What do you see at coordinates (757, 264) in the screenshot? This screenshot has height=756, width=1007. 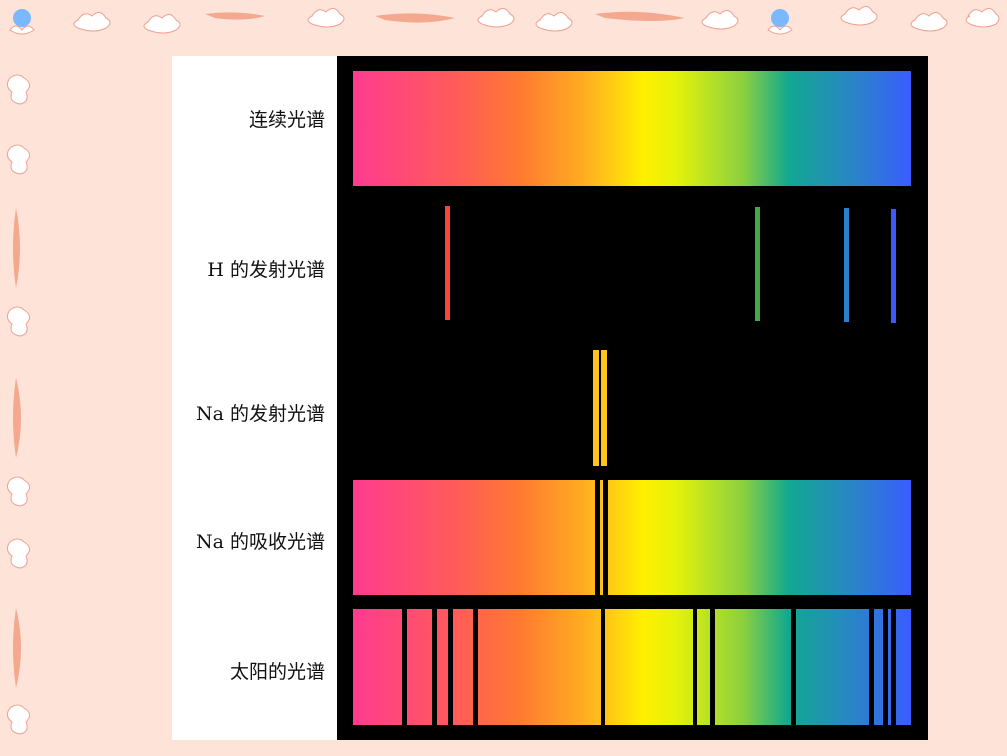 I see `h-emission-line-green` at bounding box center [757, 264].